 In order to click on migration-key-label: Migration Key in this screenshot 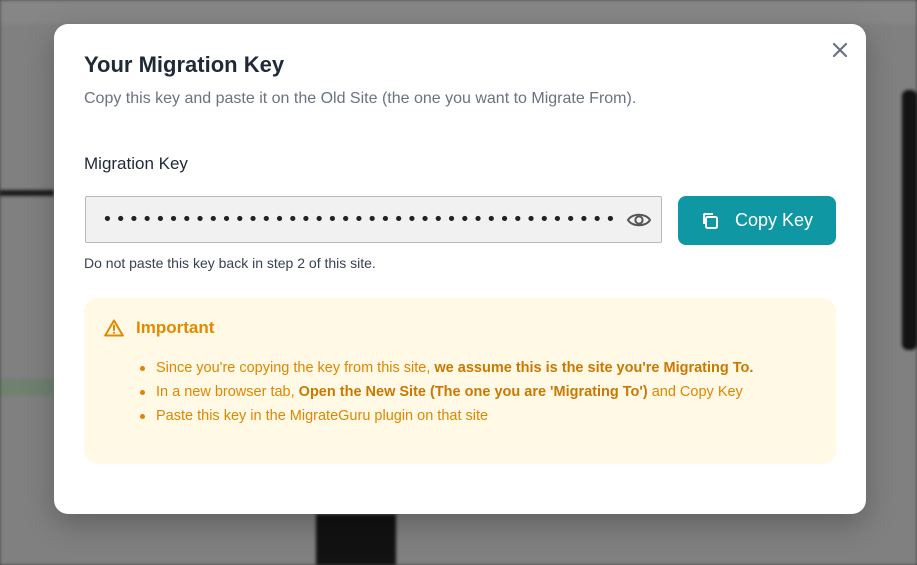, I will do `click(136, 163)`.